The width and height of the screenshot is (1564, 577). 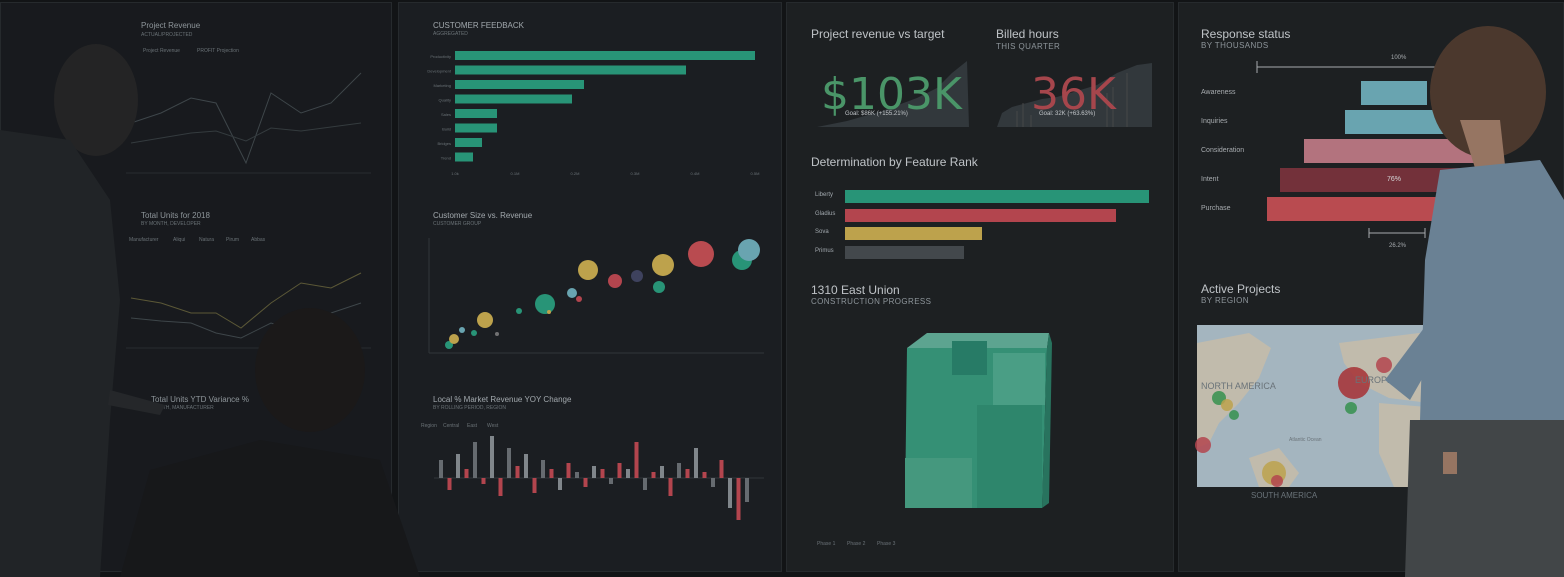 What do you see at coordinates (182, 408) in the screenshot?
I see `variance-subtitle: MONTH, MANUFACTURER` at bounding box center [182, 408].